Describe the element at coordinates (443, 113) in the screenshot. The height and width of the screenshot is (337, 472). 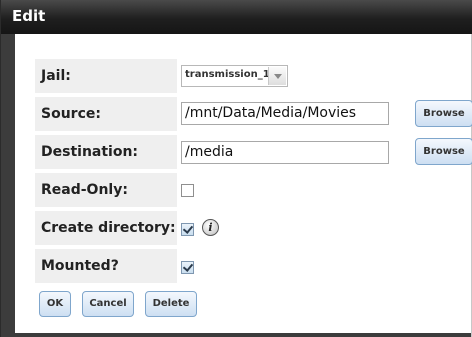
I see `source-browse-button: Browse` at that location.